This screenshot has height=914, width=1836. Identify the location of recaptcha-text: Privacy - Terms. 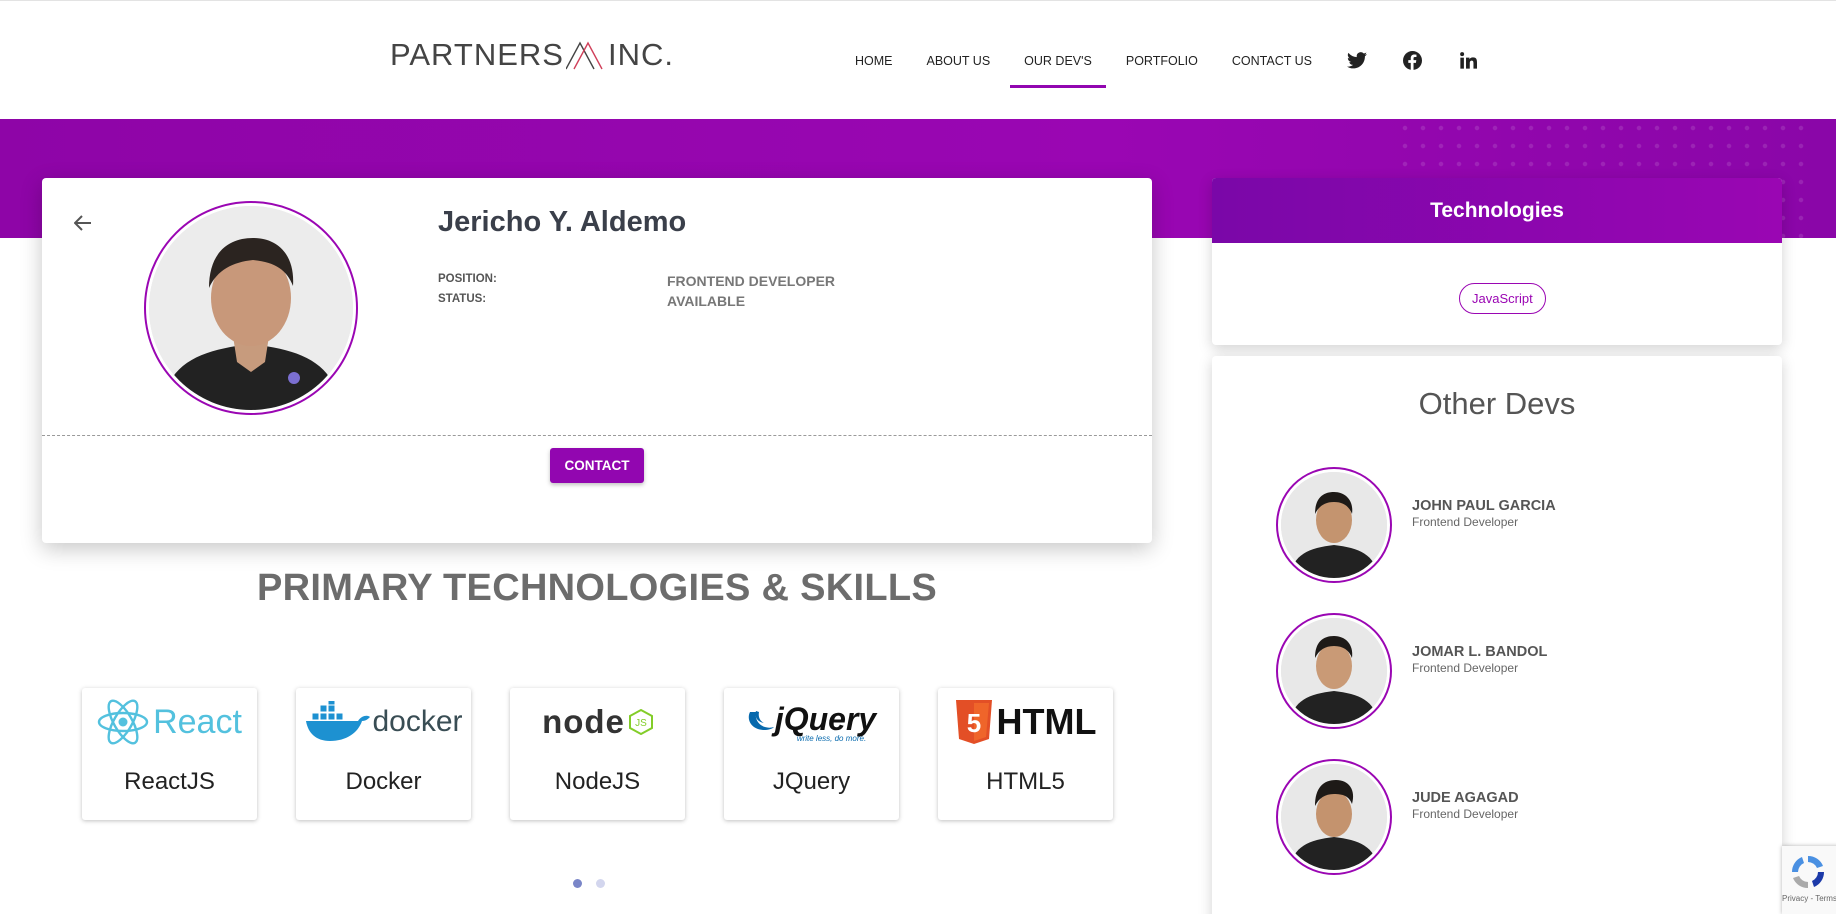
(1809, 898).